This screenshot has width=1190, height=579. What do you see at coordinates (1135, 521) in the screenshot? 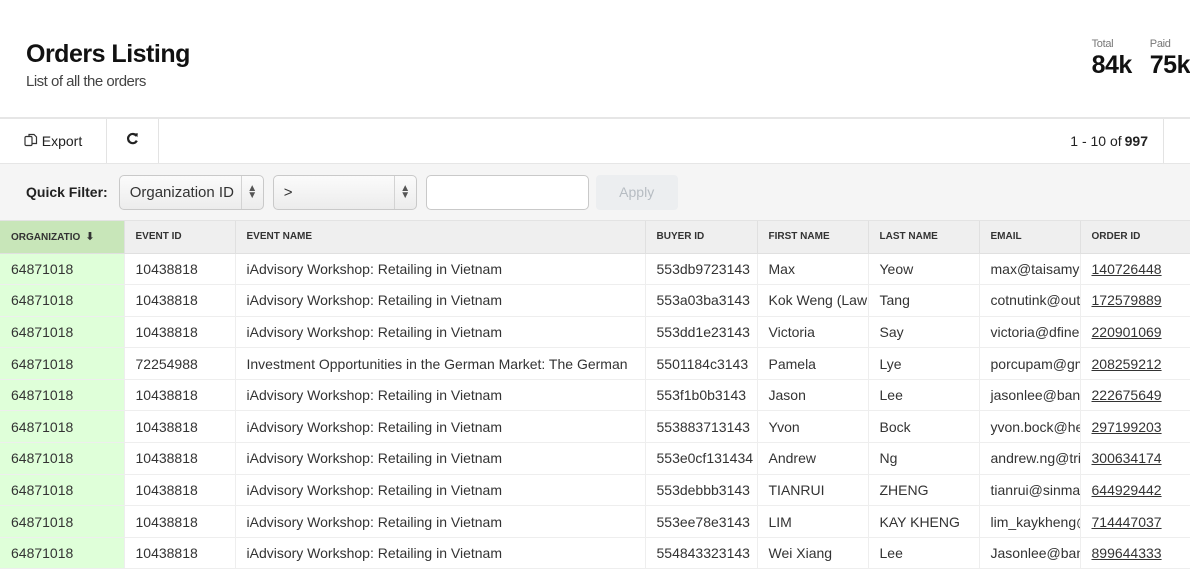
I see `cell-order-id: 714447037` at bounding box center [1135, 521].